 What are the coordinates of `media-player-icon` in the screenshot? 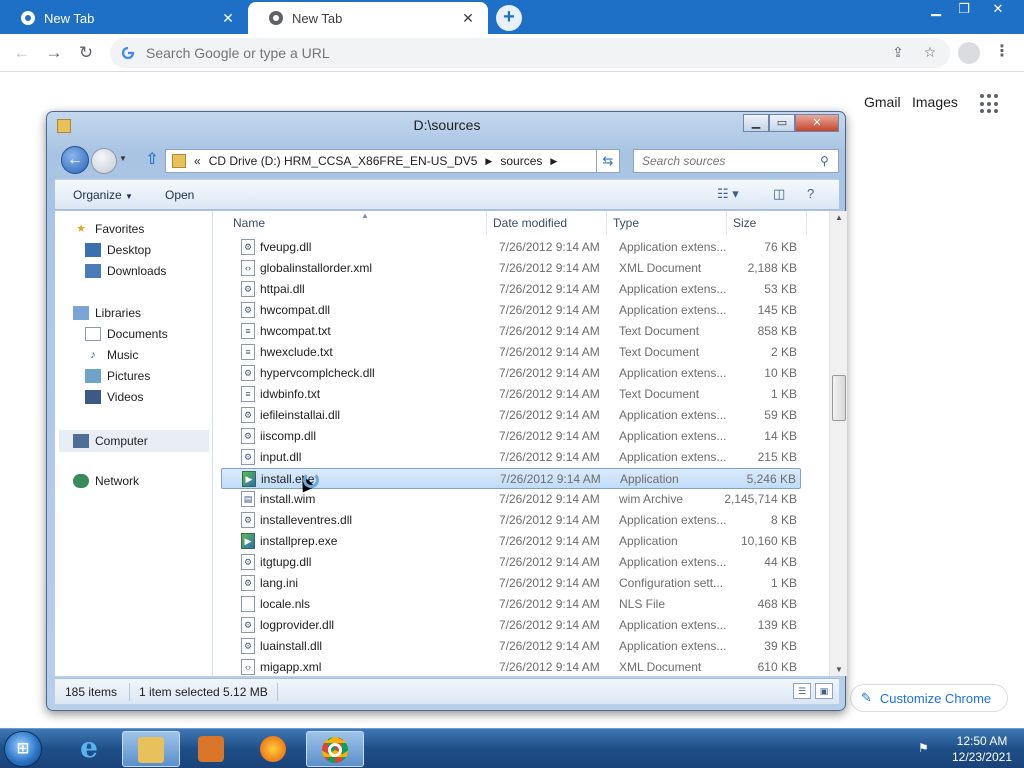 It's located at (211, 749).